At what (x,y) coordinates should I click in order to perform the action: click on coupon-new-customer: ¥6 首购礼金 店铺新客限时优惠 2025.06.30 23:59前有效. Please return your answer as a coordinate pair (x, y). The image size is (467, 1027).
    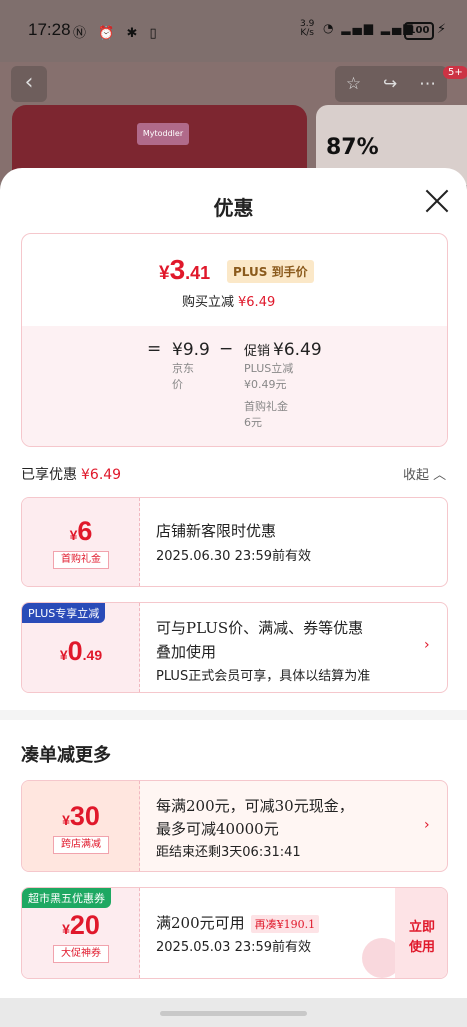
    Looking at the image, I should click on (234, 542).